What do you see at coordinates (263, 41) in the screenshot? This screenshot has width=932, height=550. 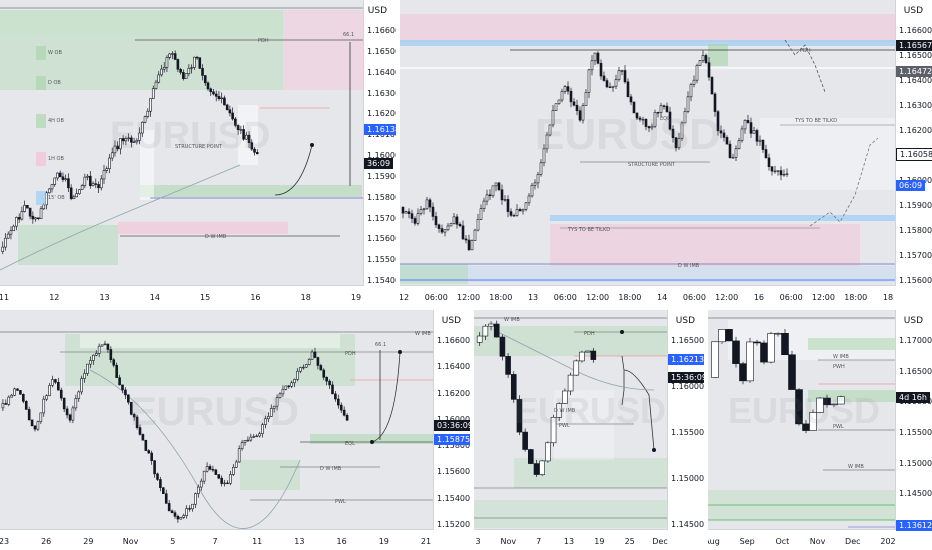 I see `pdh-label: PDH` at bounding box center [263, 41].